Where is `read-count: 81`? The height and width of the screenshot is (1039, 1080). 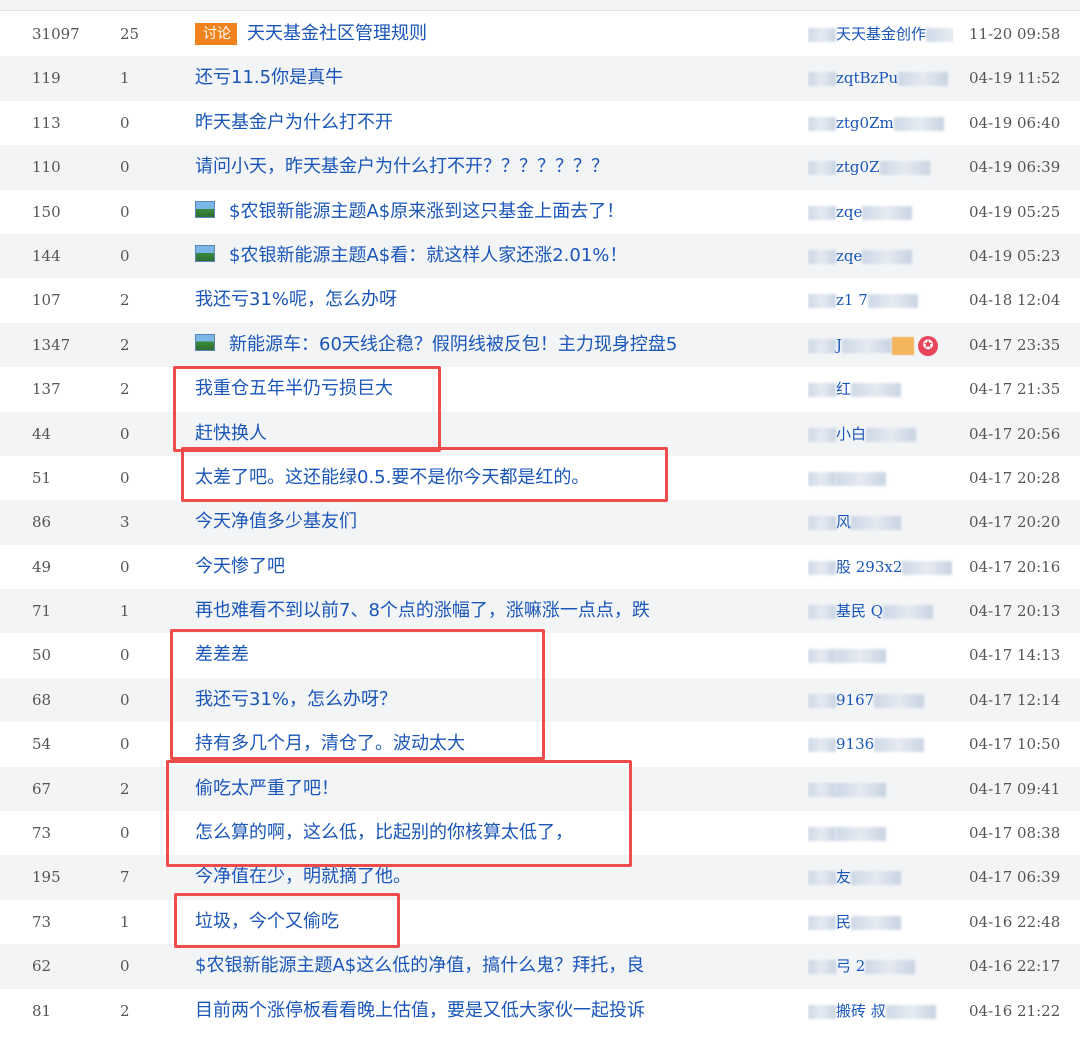
read-count: 81 is located at coordinates (42, 1010).